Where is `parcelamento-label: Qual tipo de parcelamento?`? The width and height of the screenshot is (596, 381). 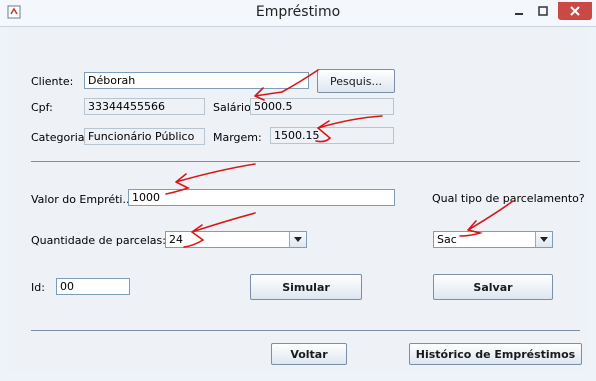 parcelamento-label: Qual tipo de parcelamento? is located at coordinates (508, 198).